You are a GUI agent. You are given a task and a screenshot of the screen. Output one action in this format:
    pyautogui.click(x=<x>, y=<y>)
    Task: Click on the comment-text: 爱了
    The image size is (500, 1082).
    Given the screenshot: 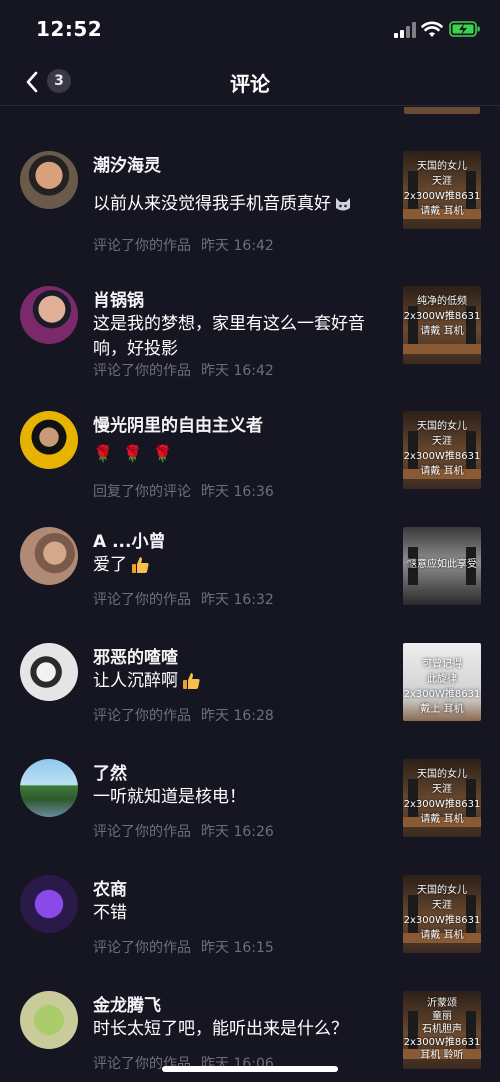 What is the action you would take?
    pyautogui.click(x=243, y=565)
    